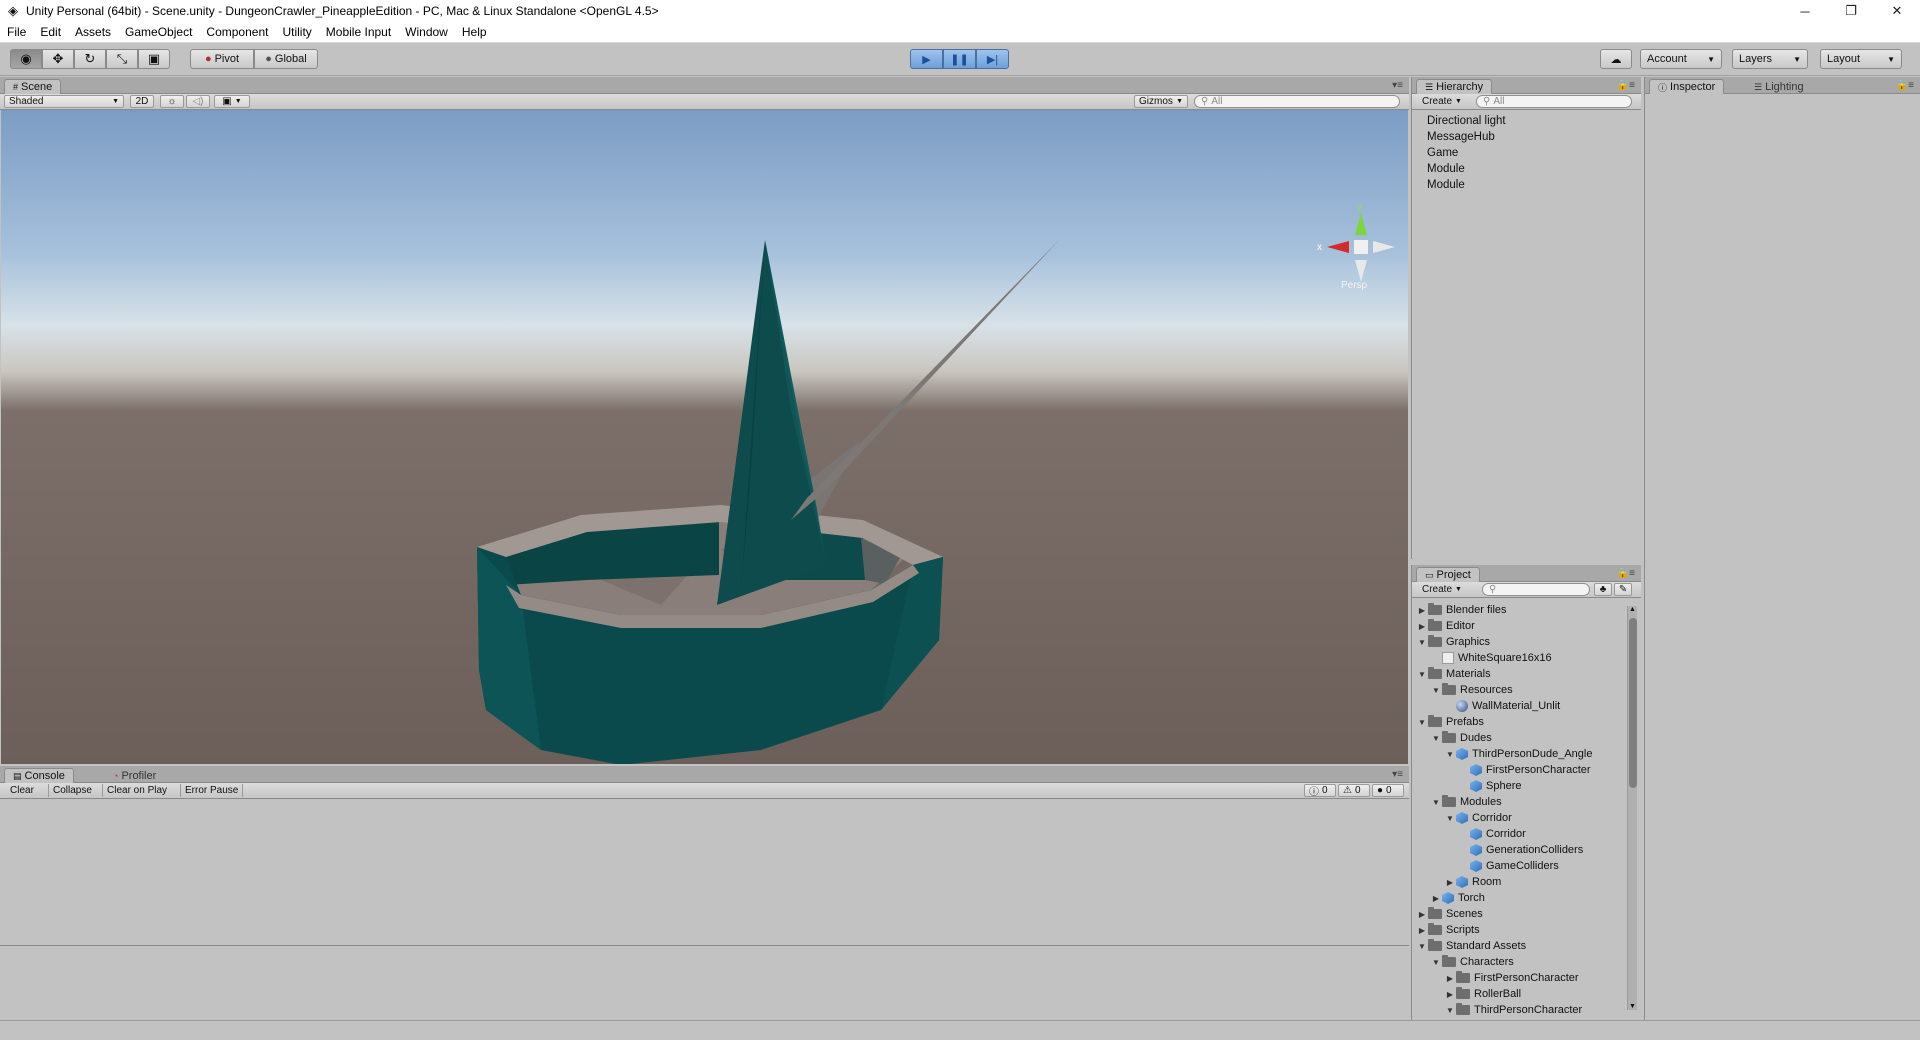  I want to click on project-create-dropdown: Create ▼, so click(1442, 589).